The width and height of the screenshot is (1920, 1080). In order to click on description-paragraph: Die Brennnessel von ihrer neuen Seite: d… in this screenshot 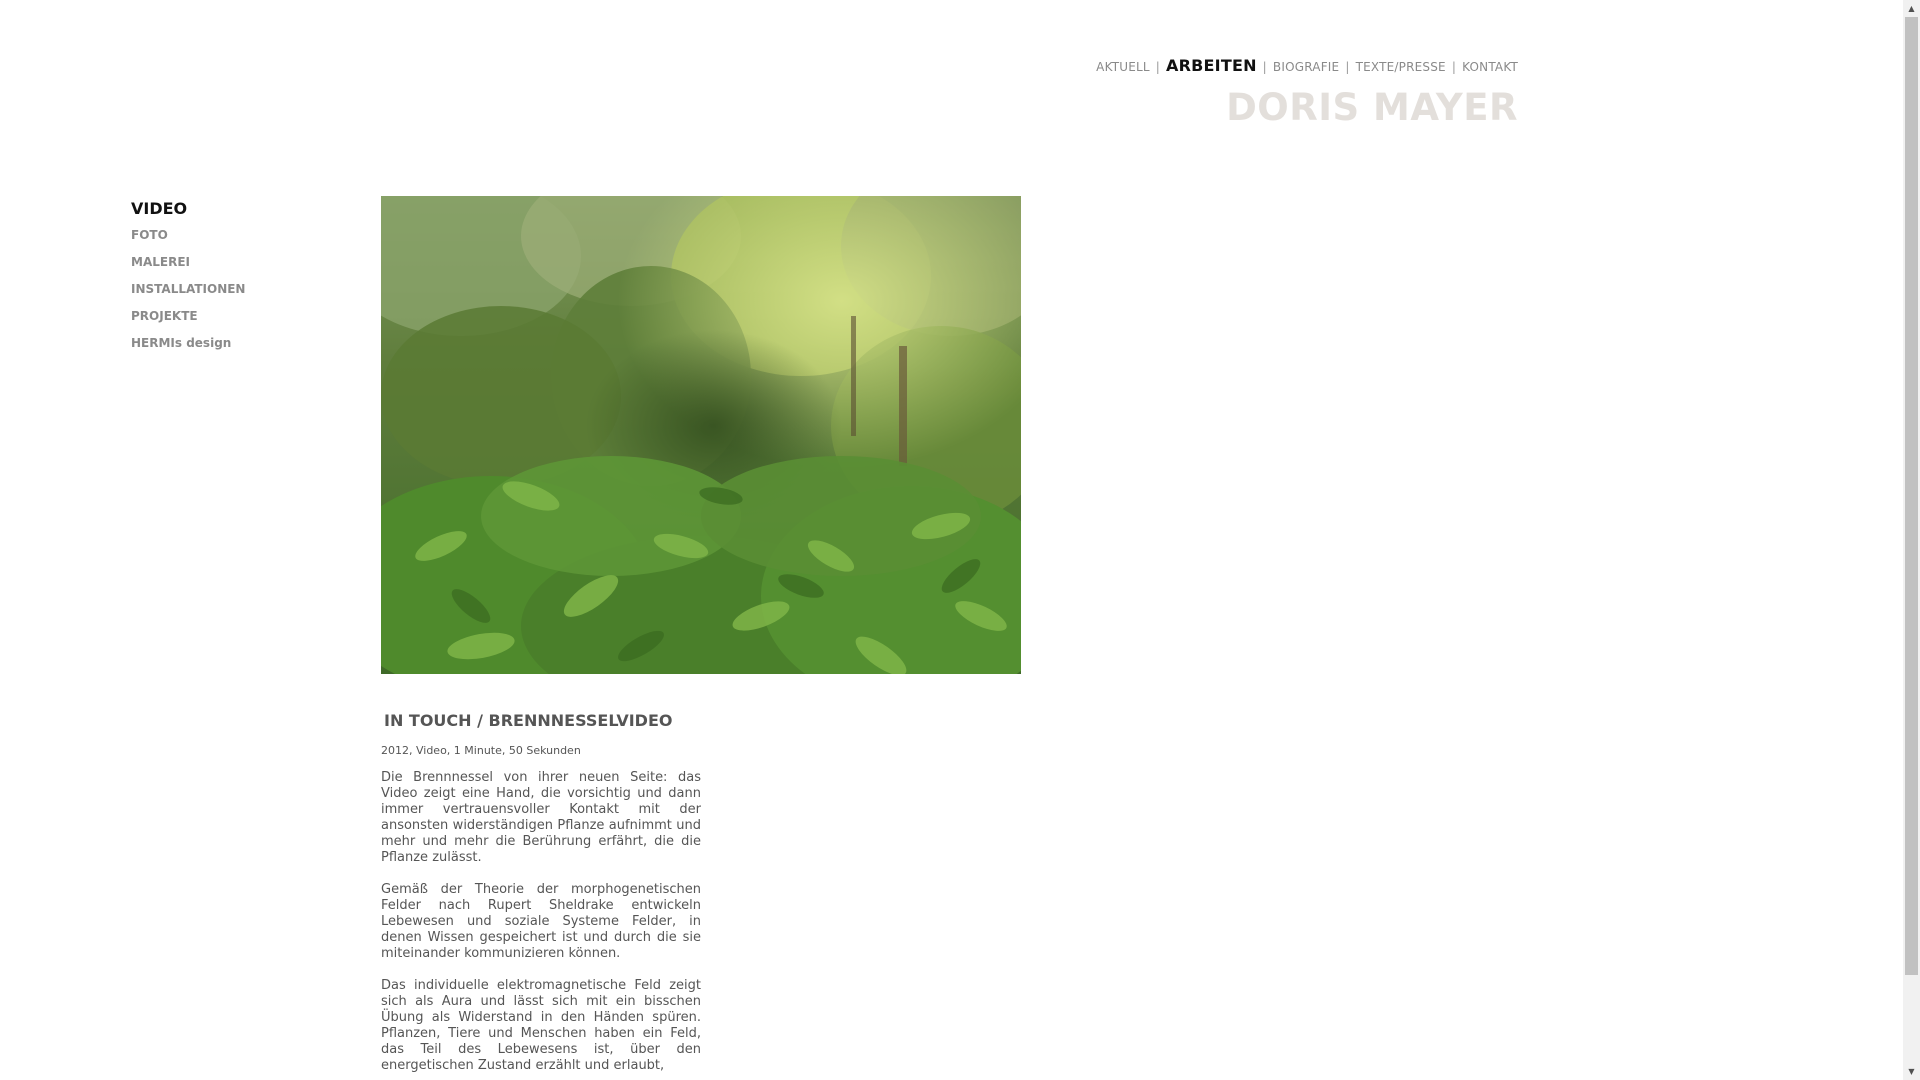, I will do `click(541, 817)`.